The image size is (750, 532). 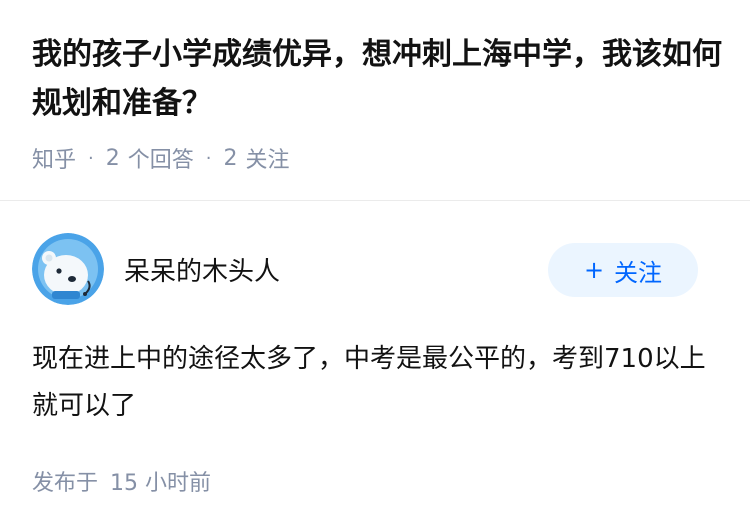 I want to click on followers-label: 关注, so click(x=268, y=158).